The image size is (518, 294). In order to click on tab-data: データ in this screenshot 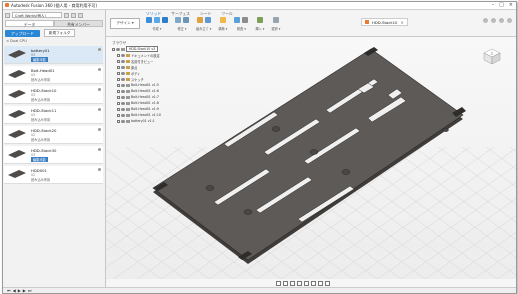, I will do `click(29, 23)`.